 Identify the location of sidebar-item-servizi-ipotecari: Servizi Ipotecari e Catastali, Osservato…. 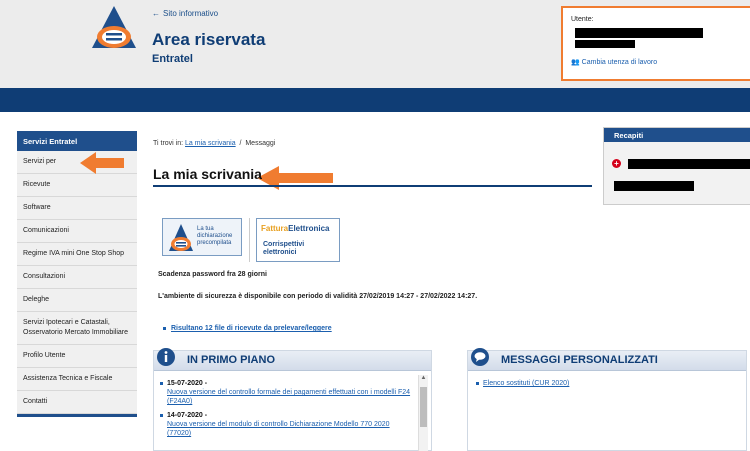
(77, 328).